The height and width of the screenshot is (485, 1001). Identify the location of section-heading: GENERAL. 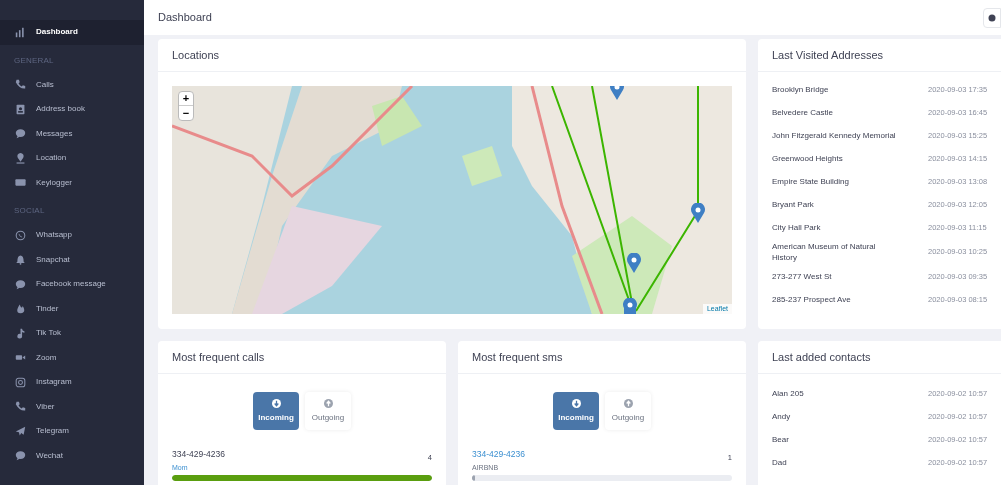
(34, 60).